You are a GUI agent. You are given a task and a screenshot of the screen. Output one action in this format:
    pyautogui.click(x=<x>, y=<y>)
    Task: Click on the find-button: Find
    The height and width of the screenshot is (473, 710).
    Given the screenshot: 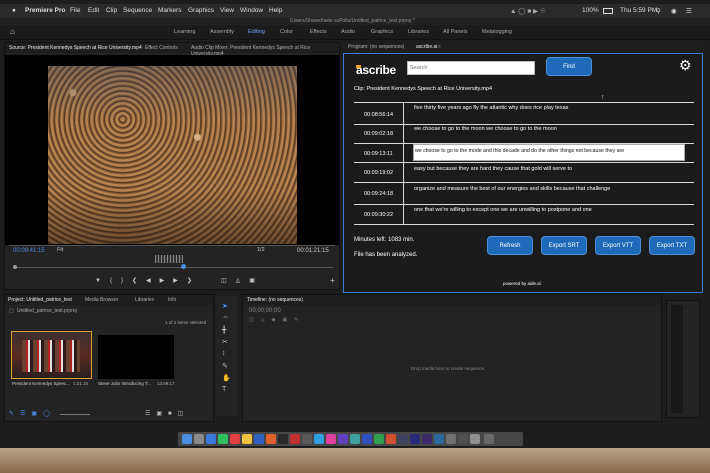 What is the action you would take?
    pyautogui.click(x=569, y=66)
    